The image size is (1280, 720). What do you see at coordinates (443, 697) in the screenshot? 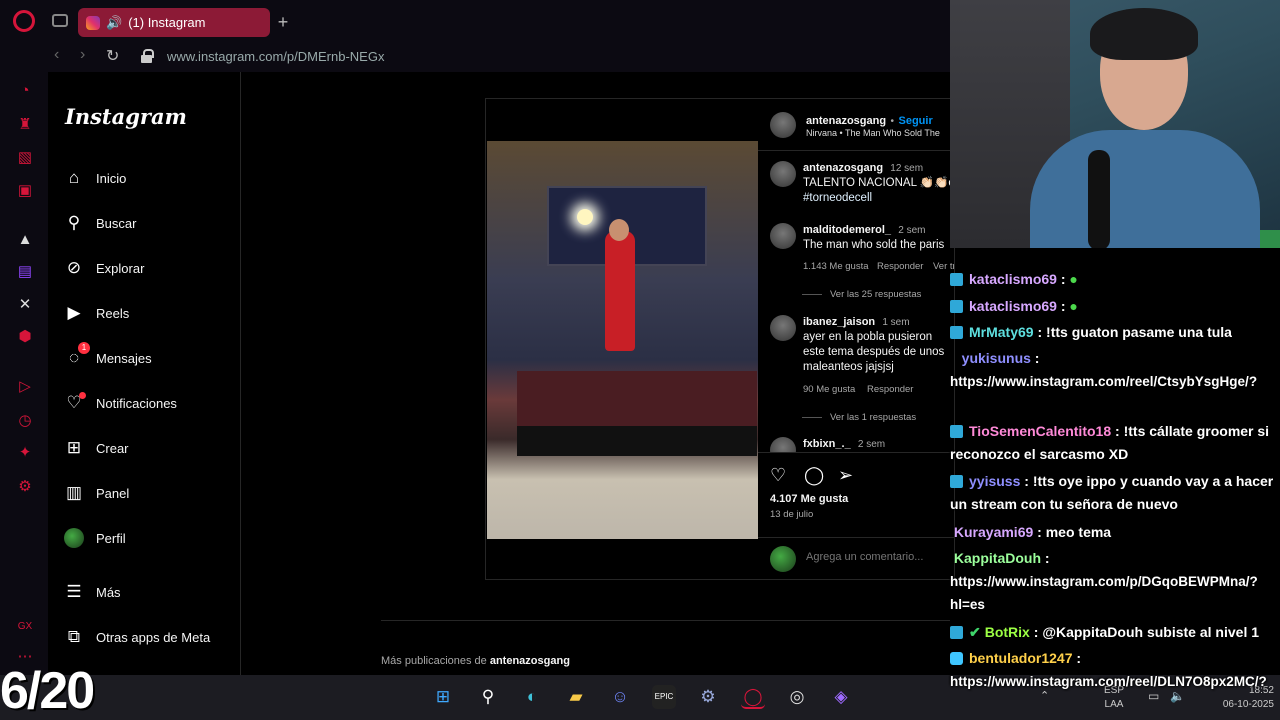
I see `windows-start-icon: ⊞` at bounding box center [443, 697].